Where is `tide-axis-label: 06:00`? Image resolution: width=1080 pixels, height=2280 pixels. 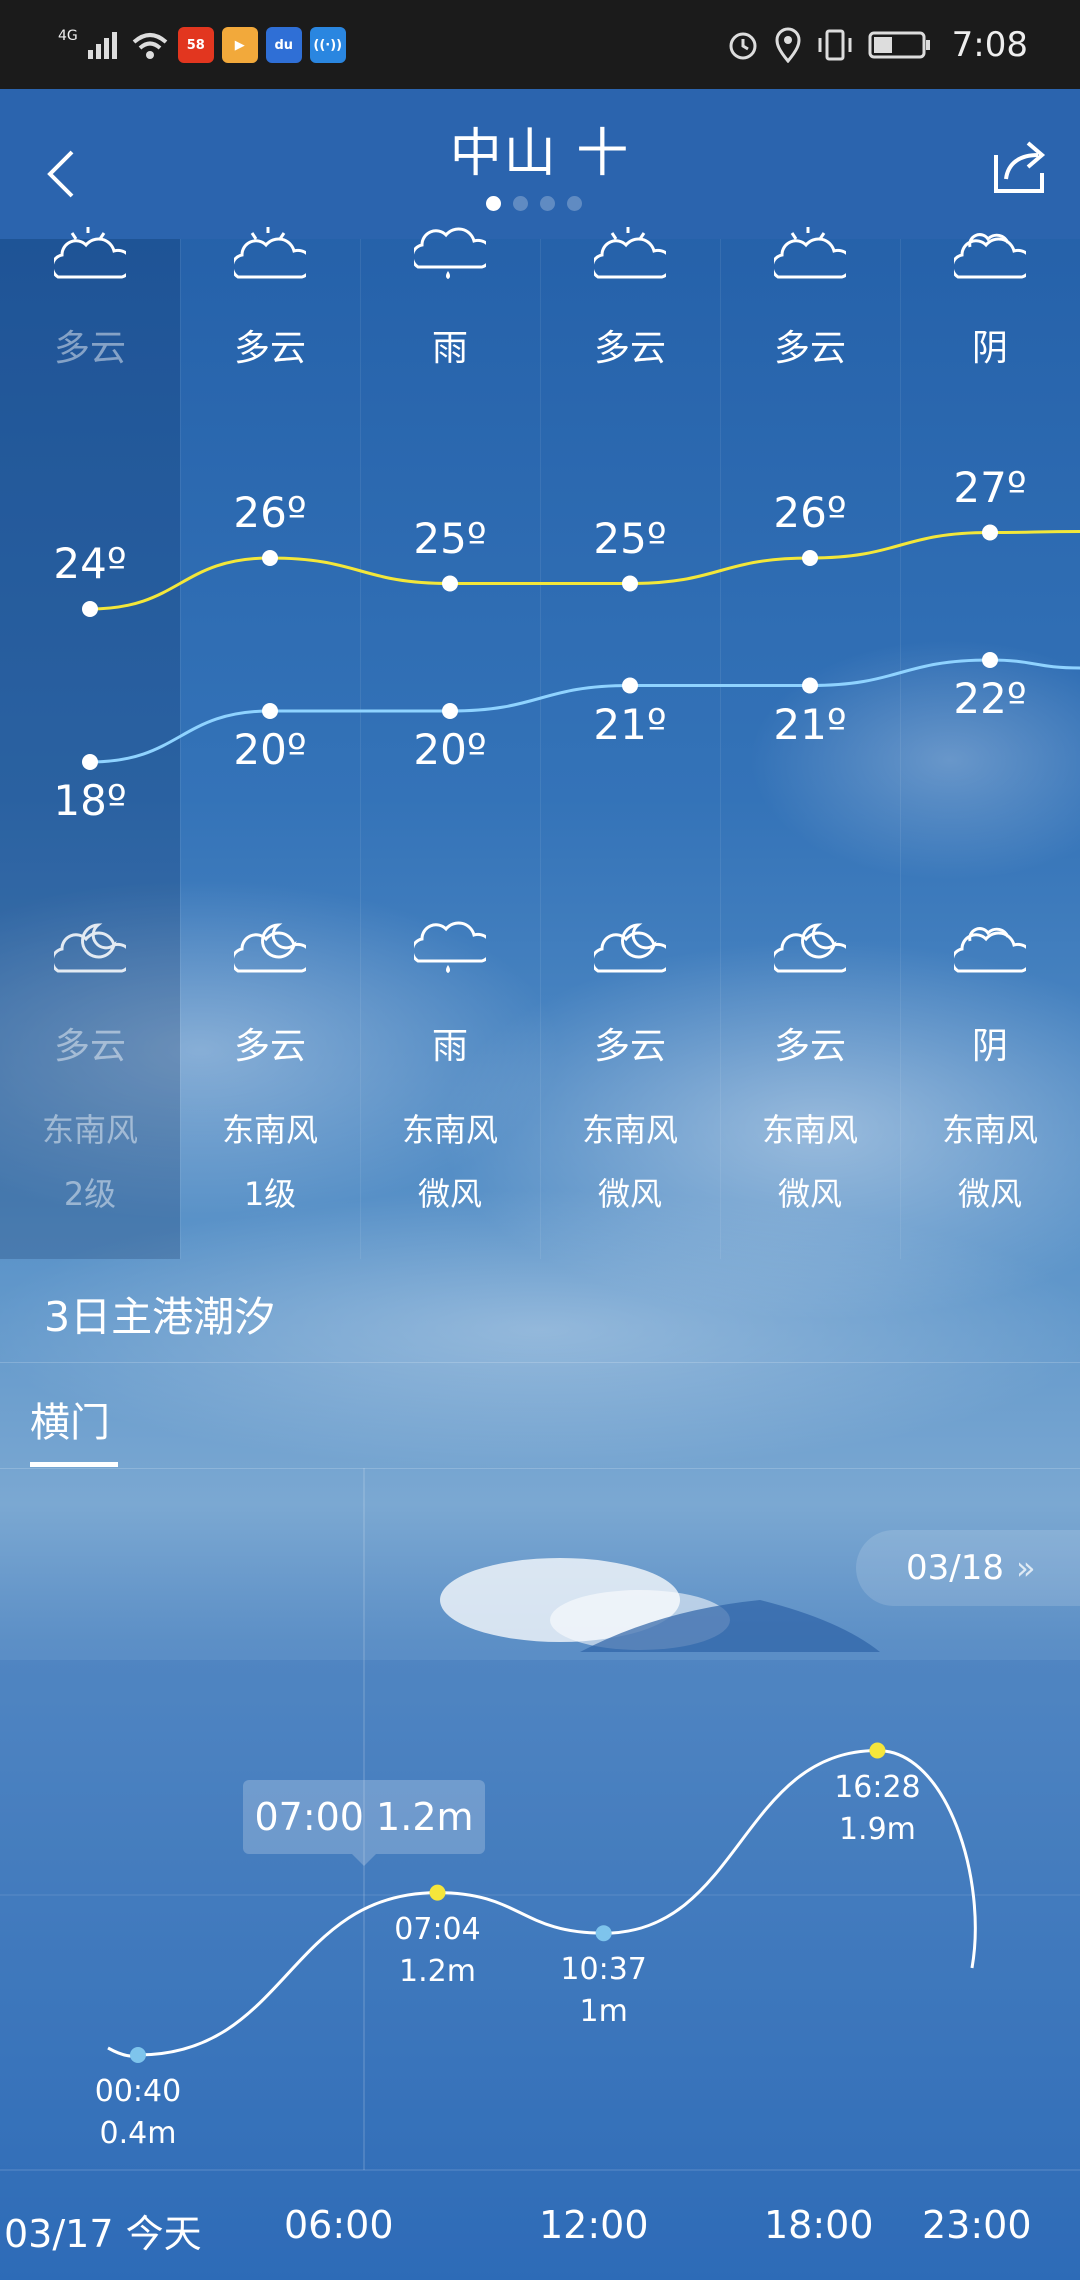 tide-axis-label: 06:00 is located at coordinates (339, 2225).